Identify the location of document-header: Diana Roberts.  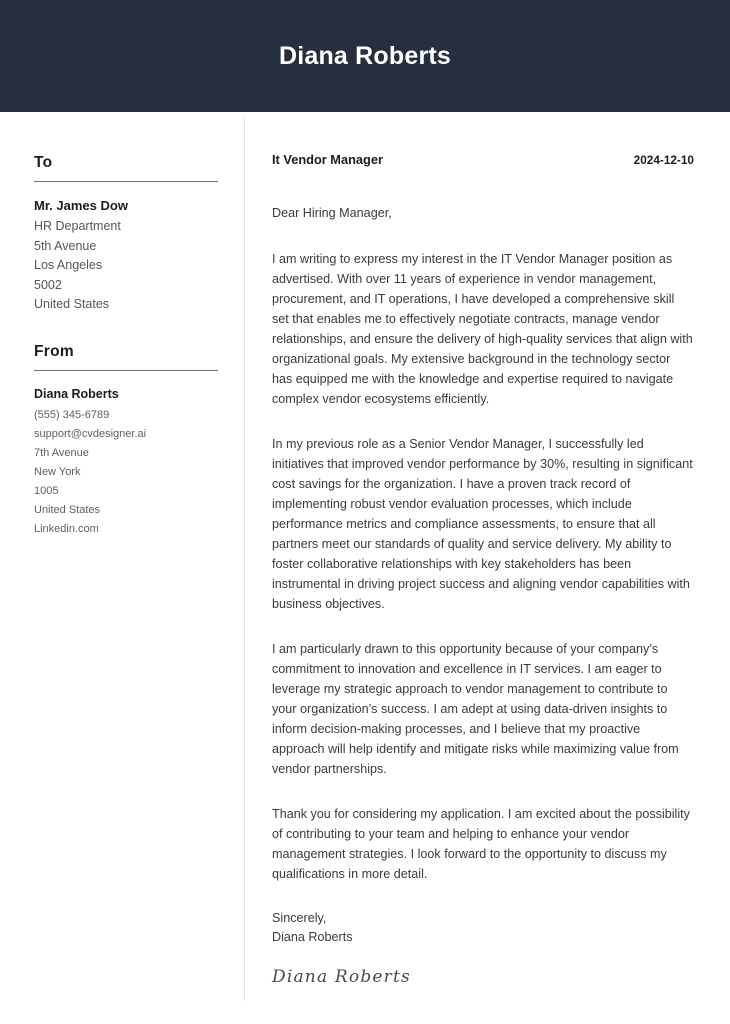
(365, 56).